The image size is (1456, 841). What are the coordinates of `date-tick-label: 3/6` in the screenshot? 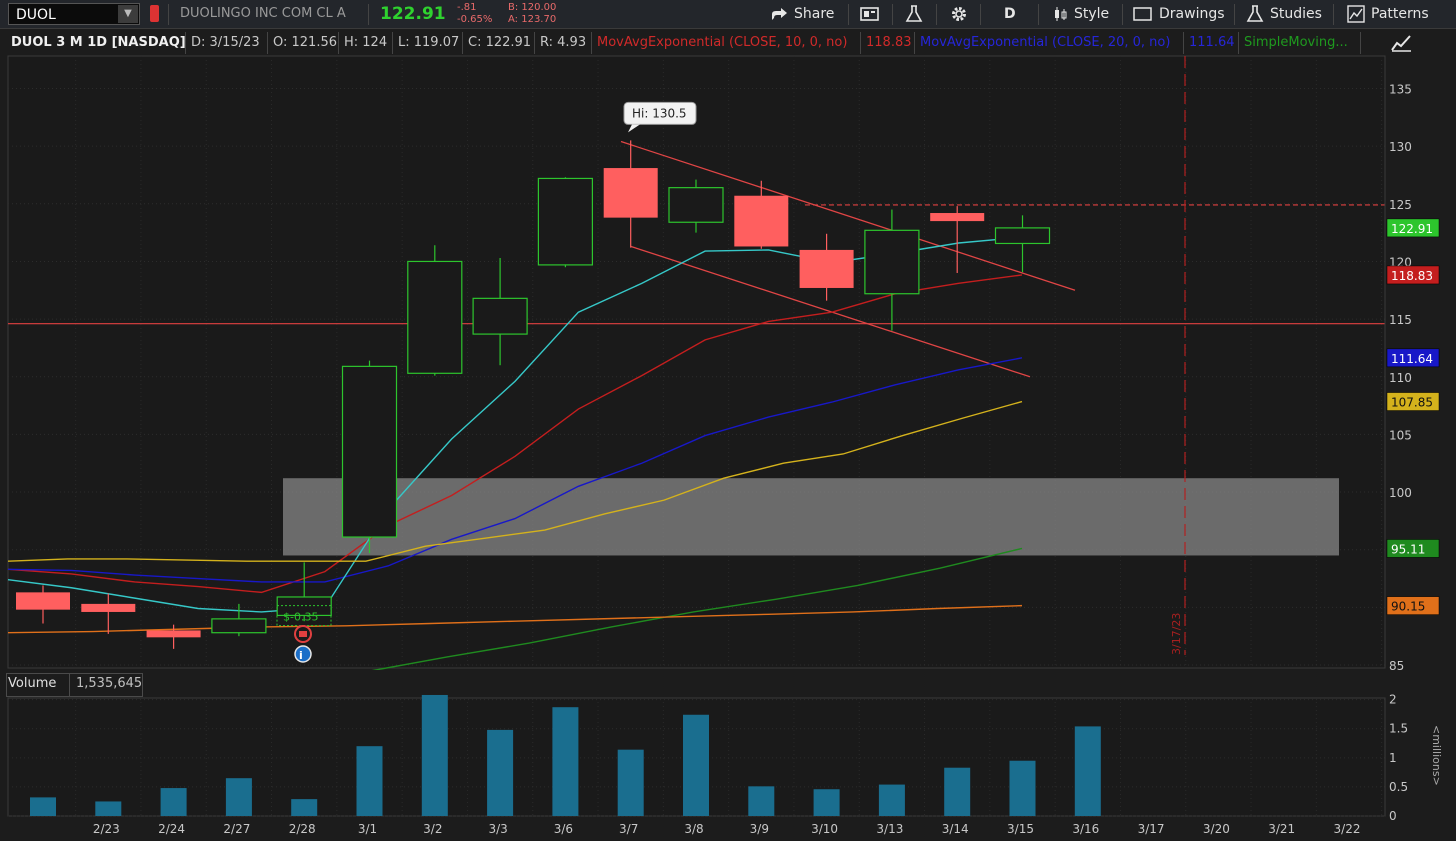 It's located at (563, 829).